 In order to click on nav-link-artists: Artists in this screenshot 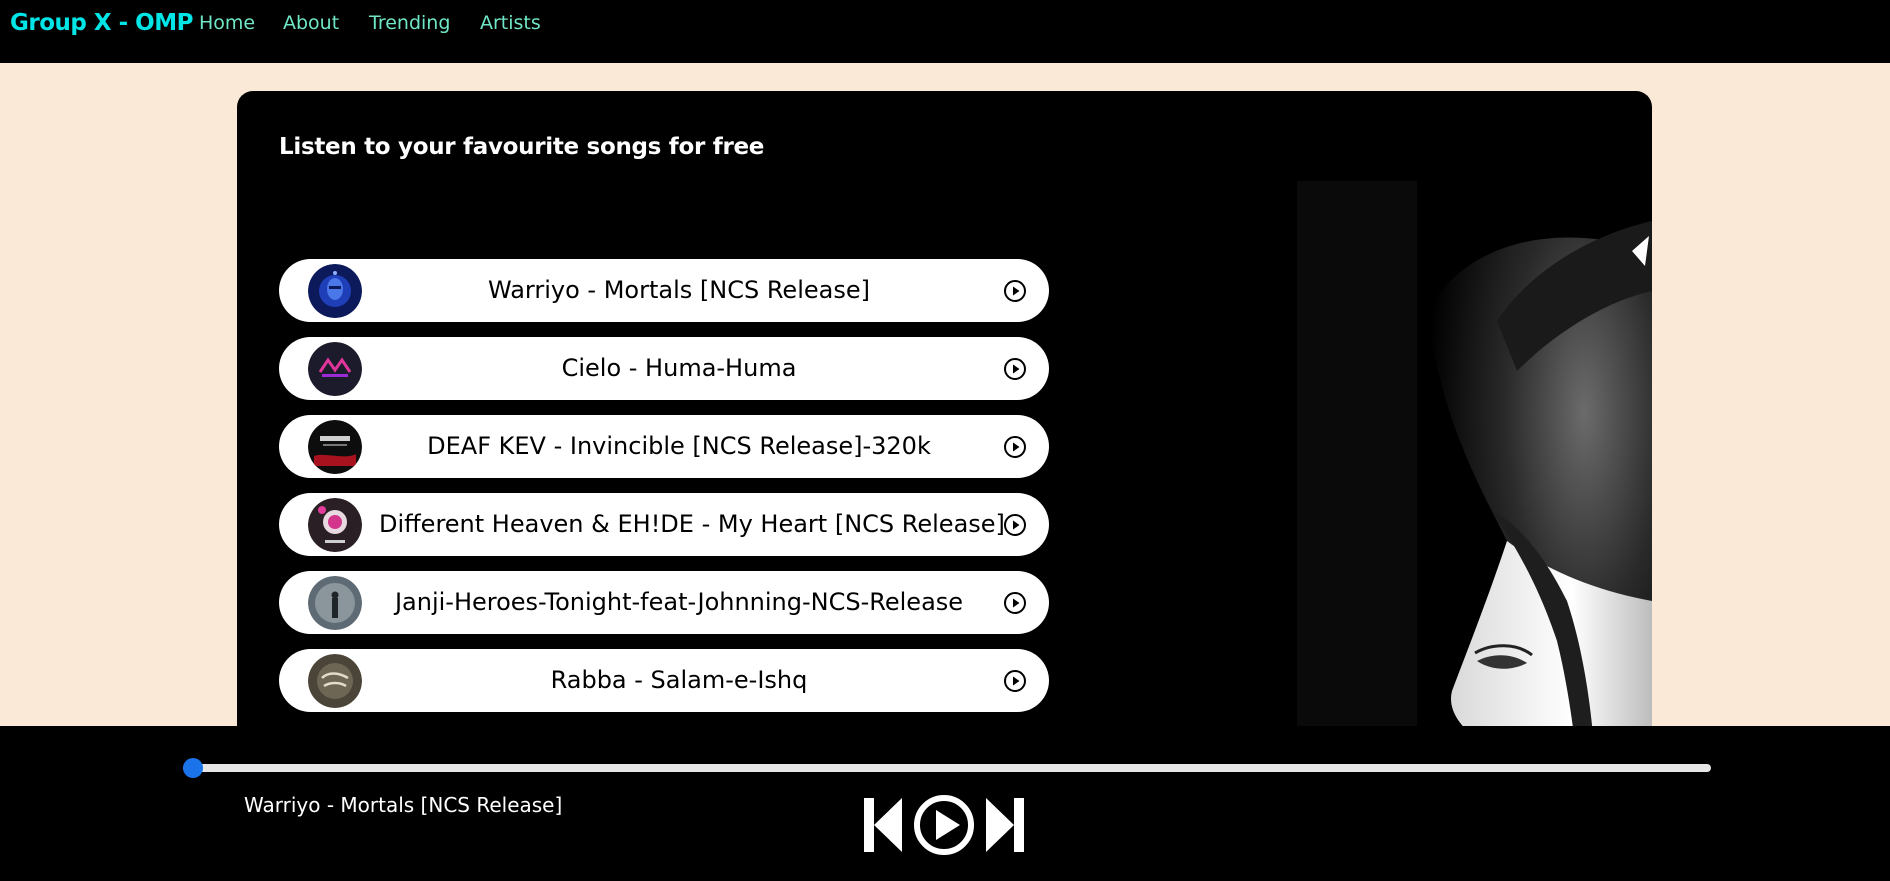, I will do `click(510, 23)`.